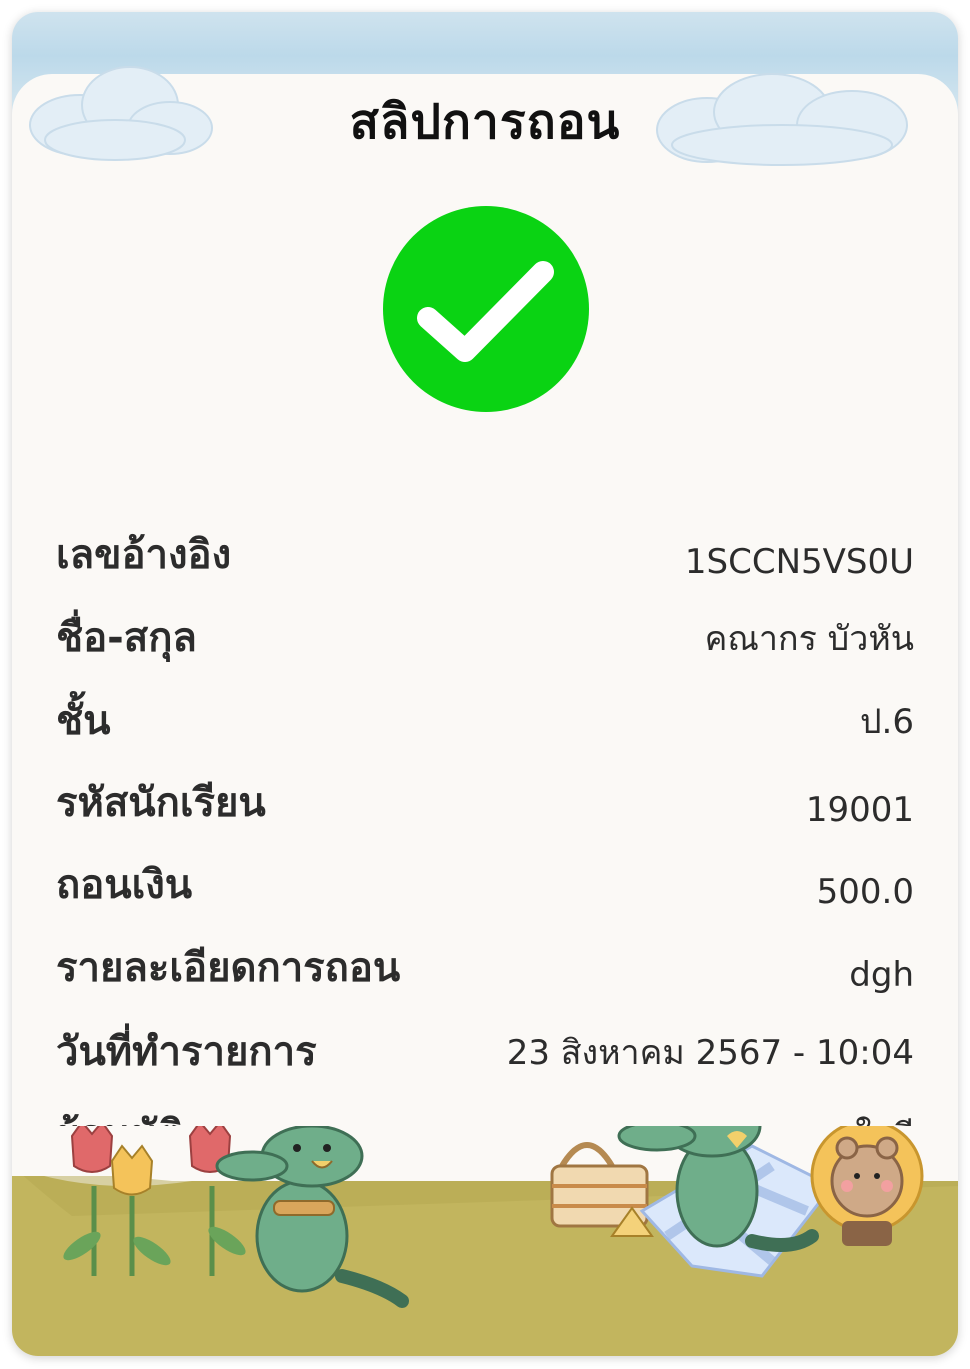  What do you see at coordinates (186, 1052) in the screenshot?
I see `detail-label: วันที่ทำรายการ` at bounding box center [186, 1052].